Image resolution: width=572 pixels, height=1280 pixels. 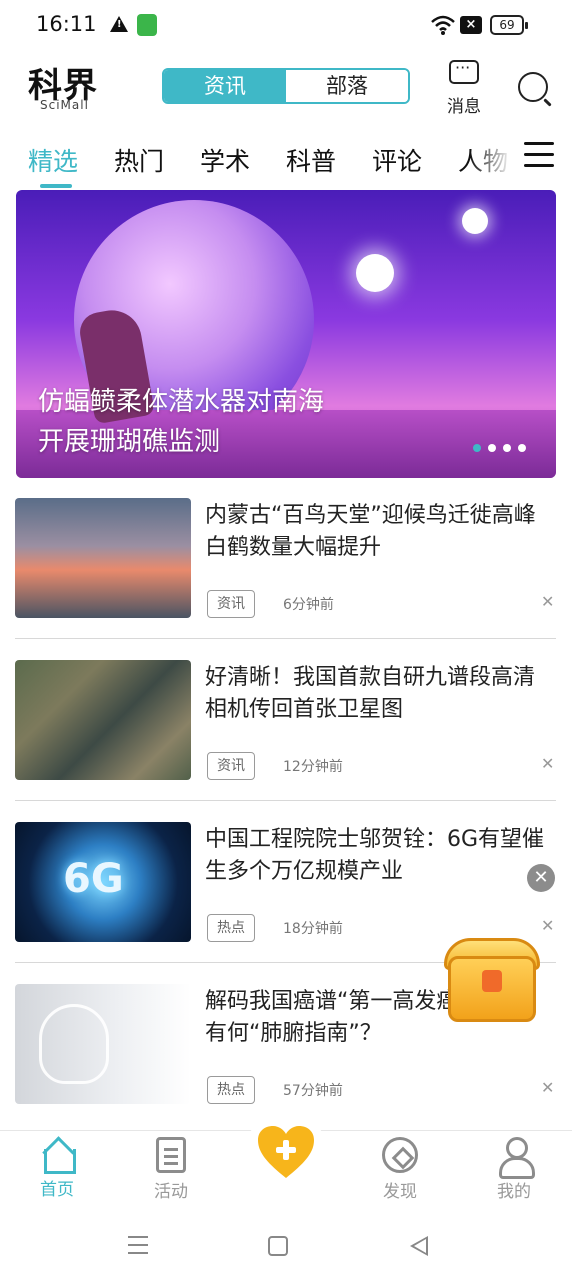 What do you see at coordinates (509, 25) in the screenshot?
I see `battery-indicator: 69` at bounding box center [509, 25].